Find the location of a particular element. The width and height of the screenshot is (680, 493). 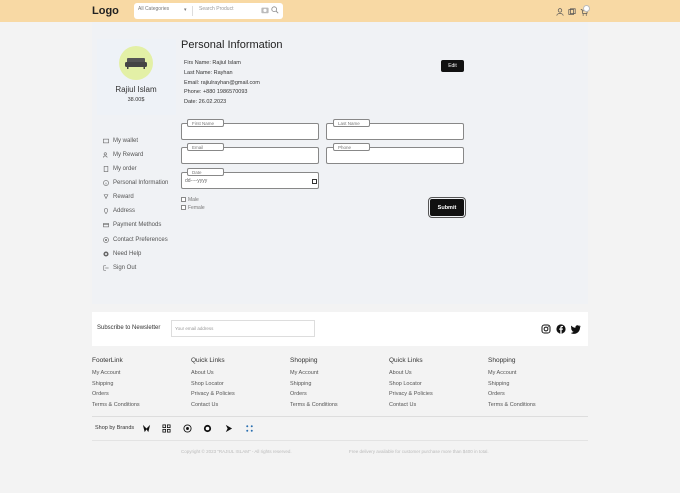

edit-button: Edit is located at coordinates (452, 66).